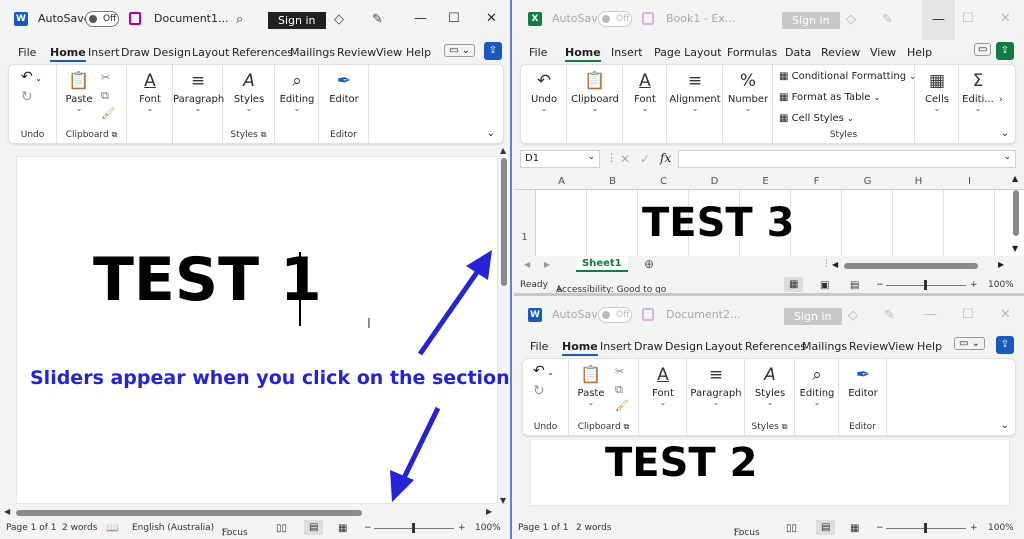  Describe the element at coordinates (798, 52) in the screenshot. I see `menu-data: Data` at that location.